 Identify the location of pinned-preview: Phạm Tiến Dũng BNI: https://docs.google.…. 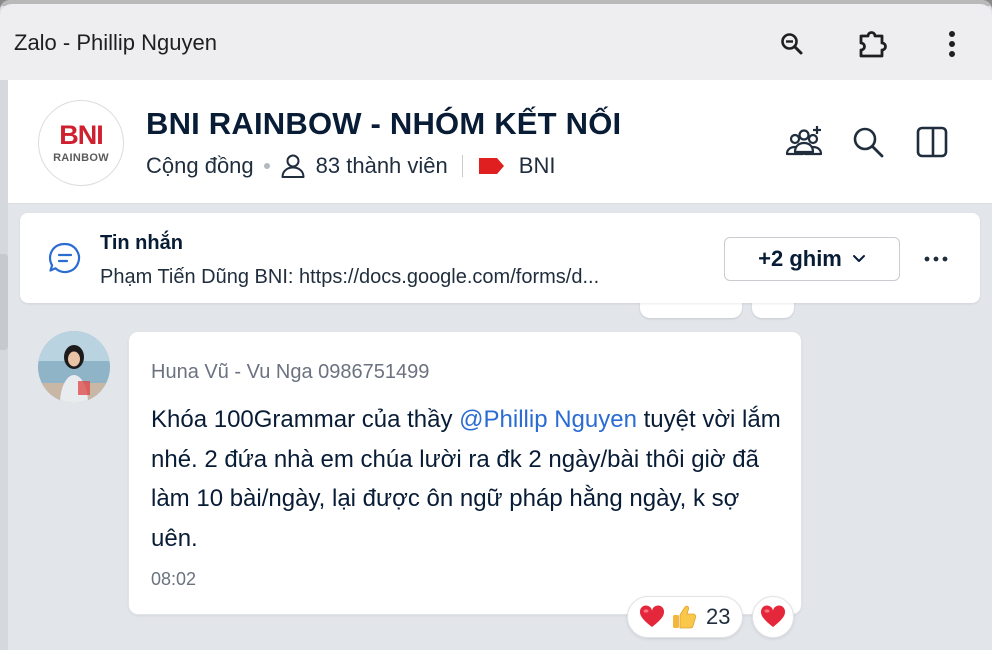
(405, 277).